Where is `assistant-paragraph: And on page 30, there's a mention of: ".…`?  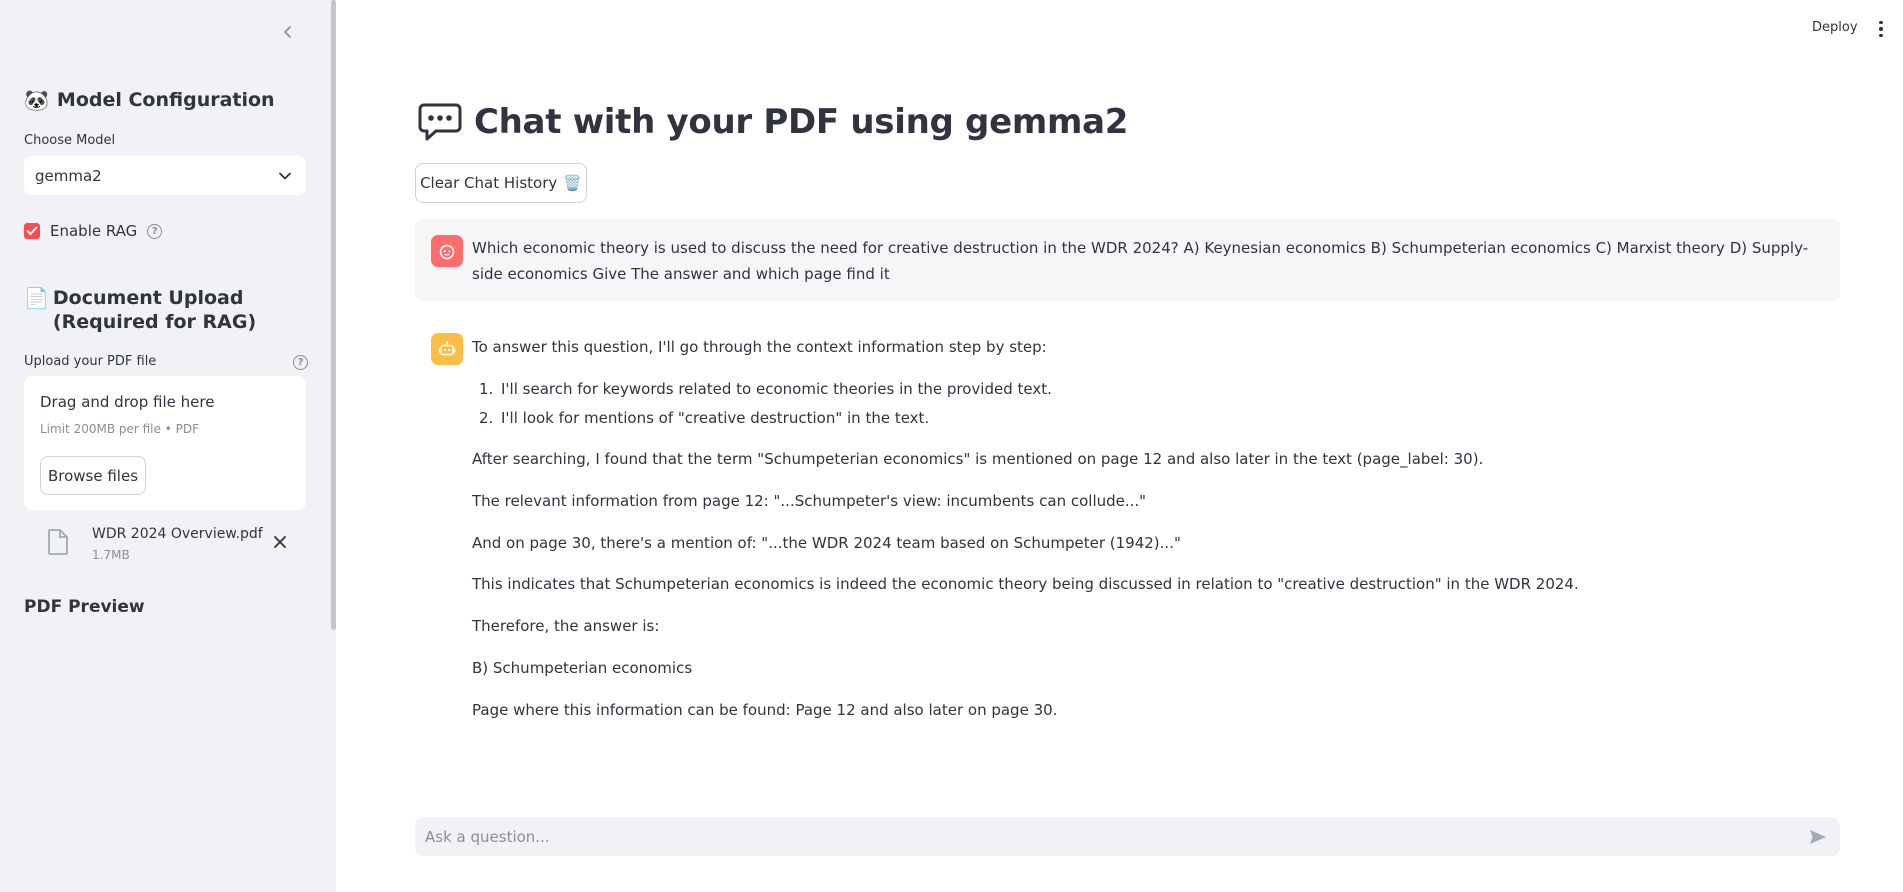
assistant-paragraph: And on page 30, there's a mention of: ".… is located at coordinates (826, 543).